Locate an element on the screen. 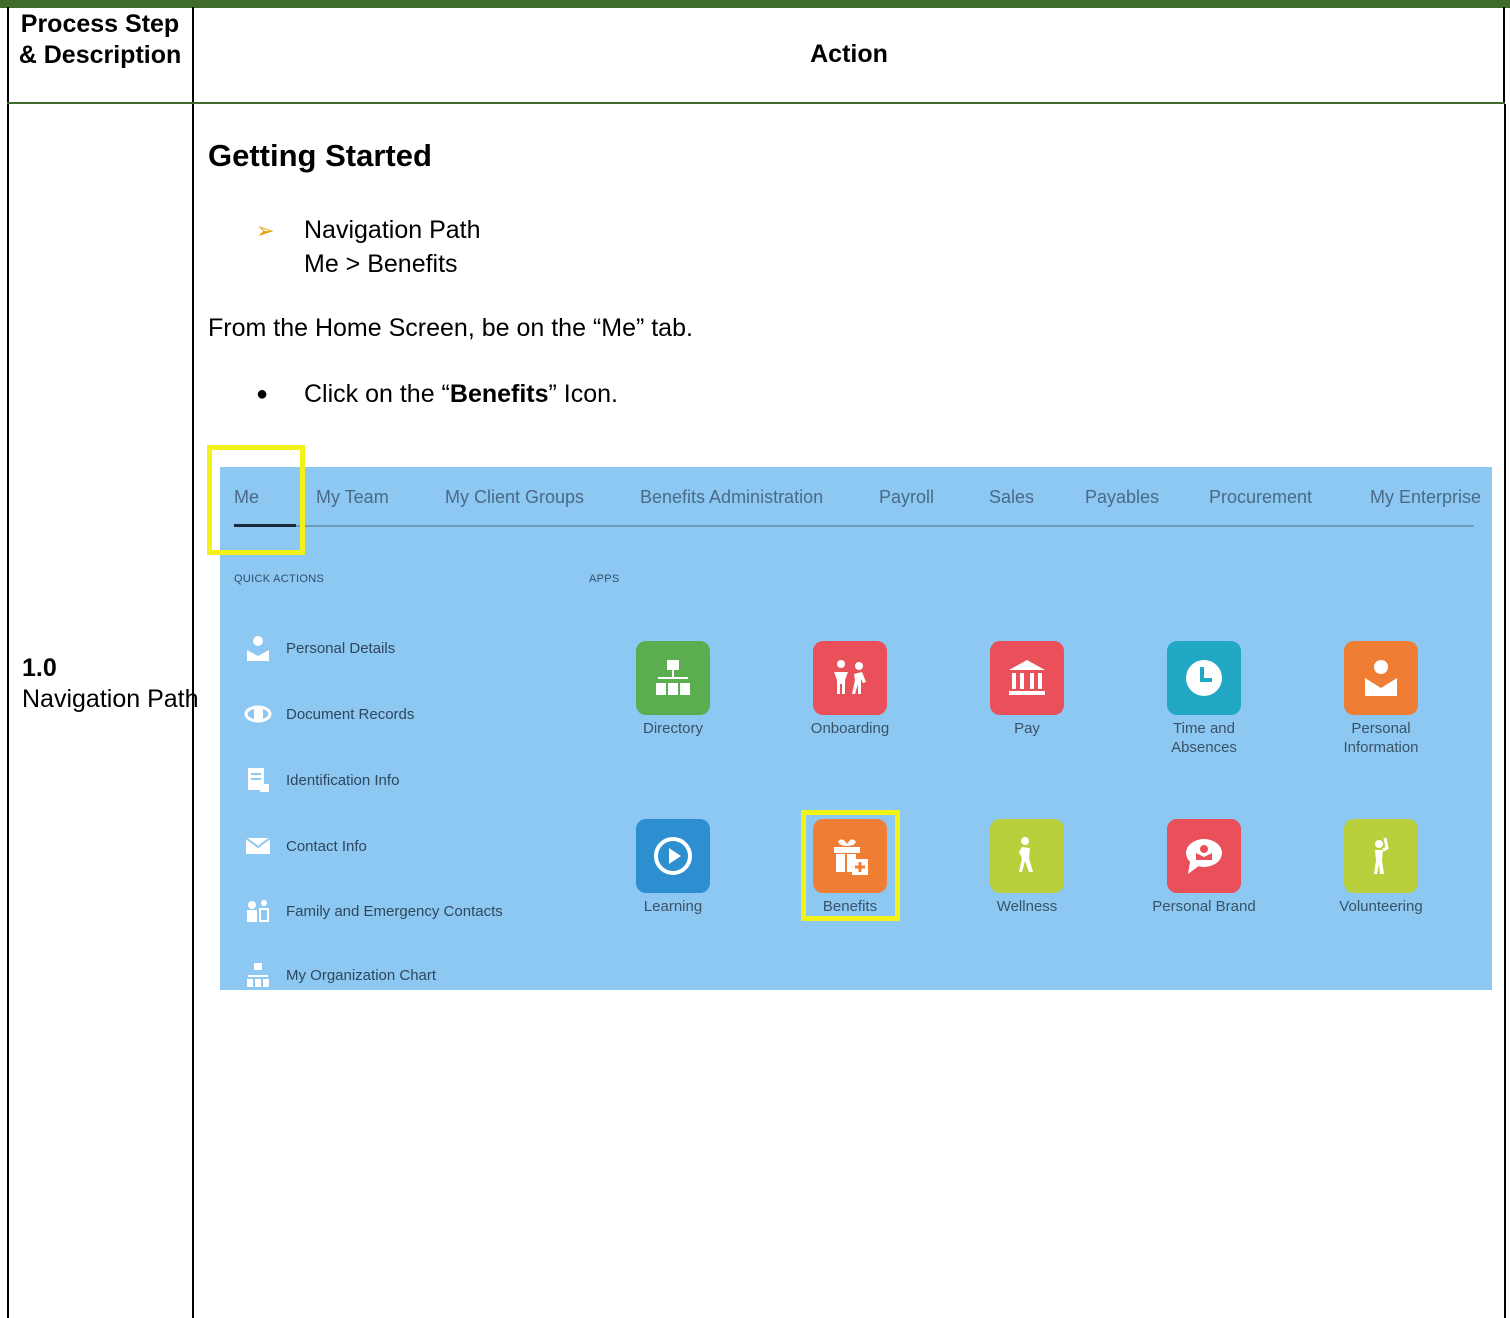  step-cell: 1.0 Navigation Path is located at coordinates (110, 684).